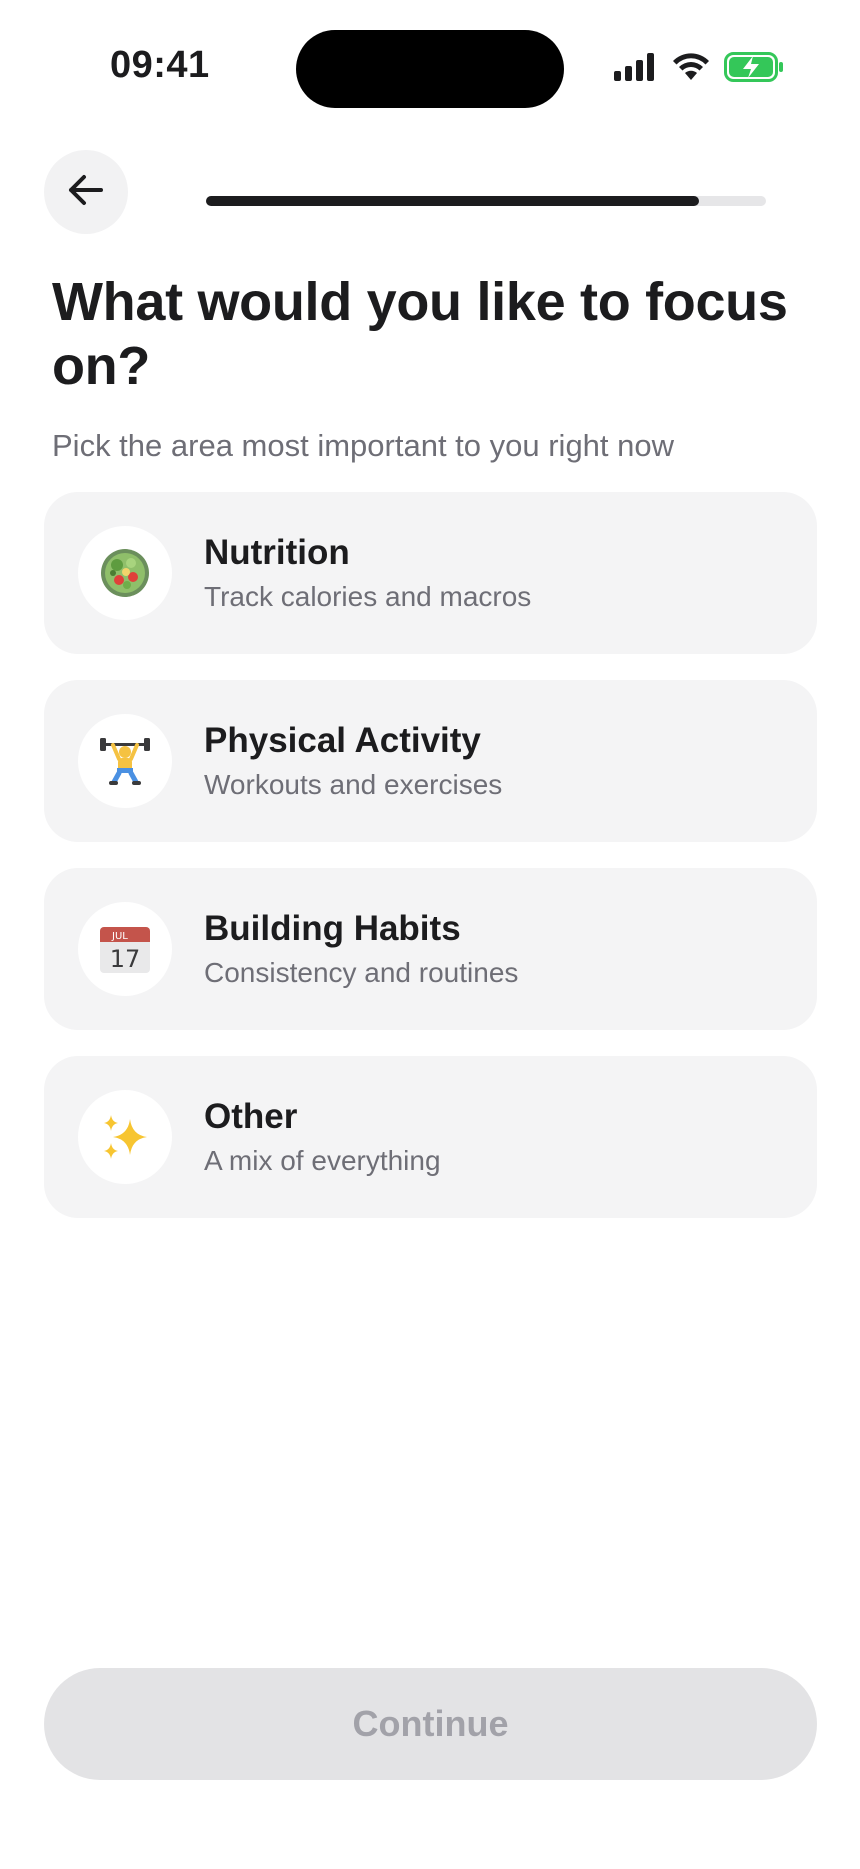 Image resolution: width=860 pixels, height=1869 pixels. I want to click on calendar-icon: JUL 17, so click(125, 949).